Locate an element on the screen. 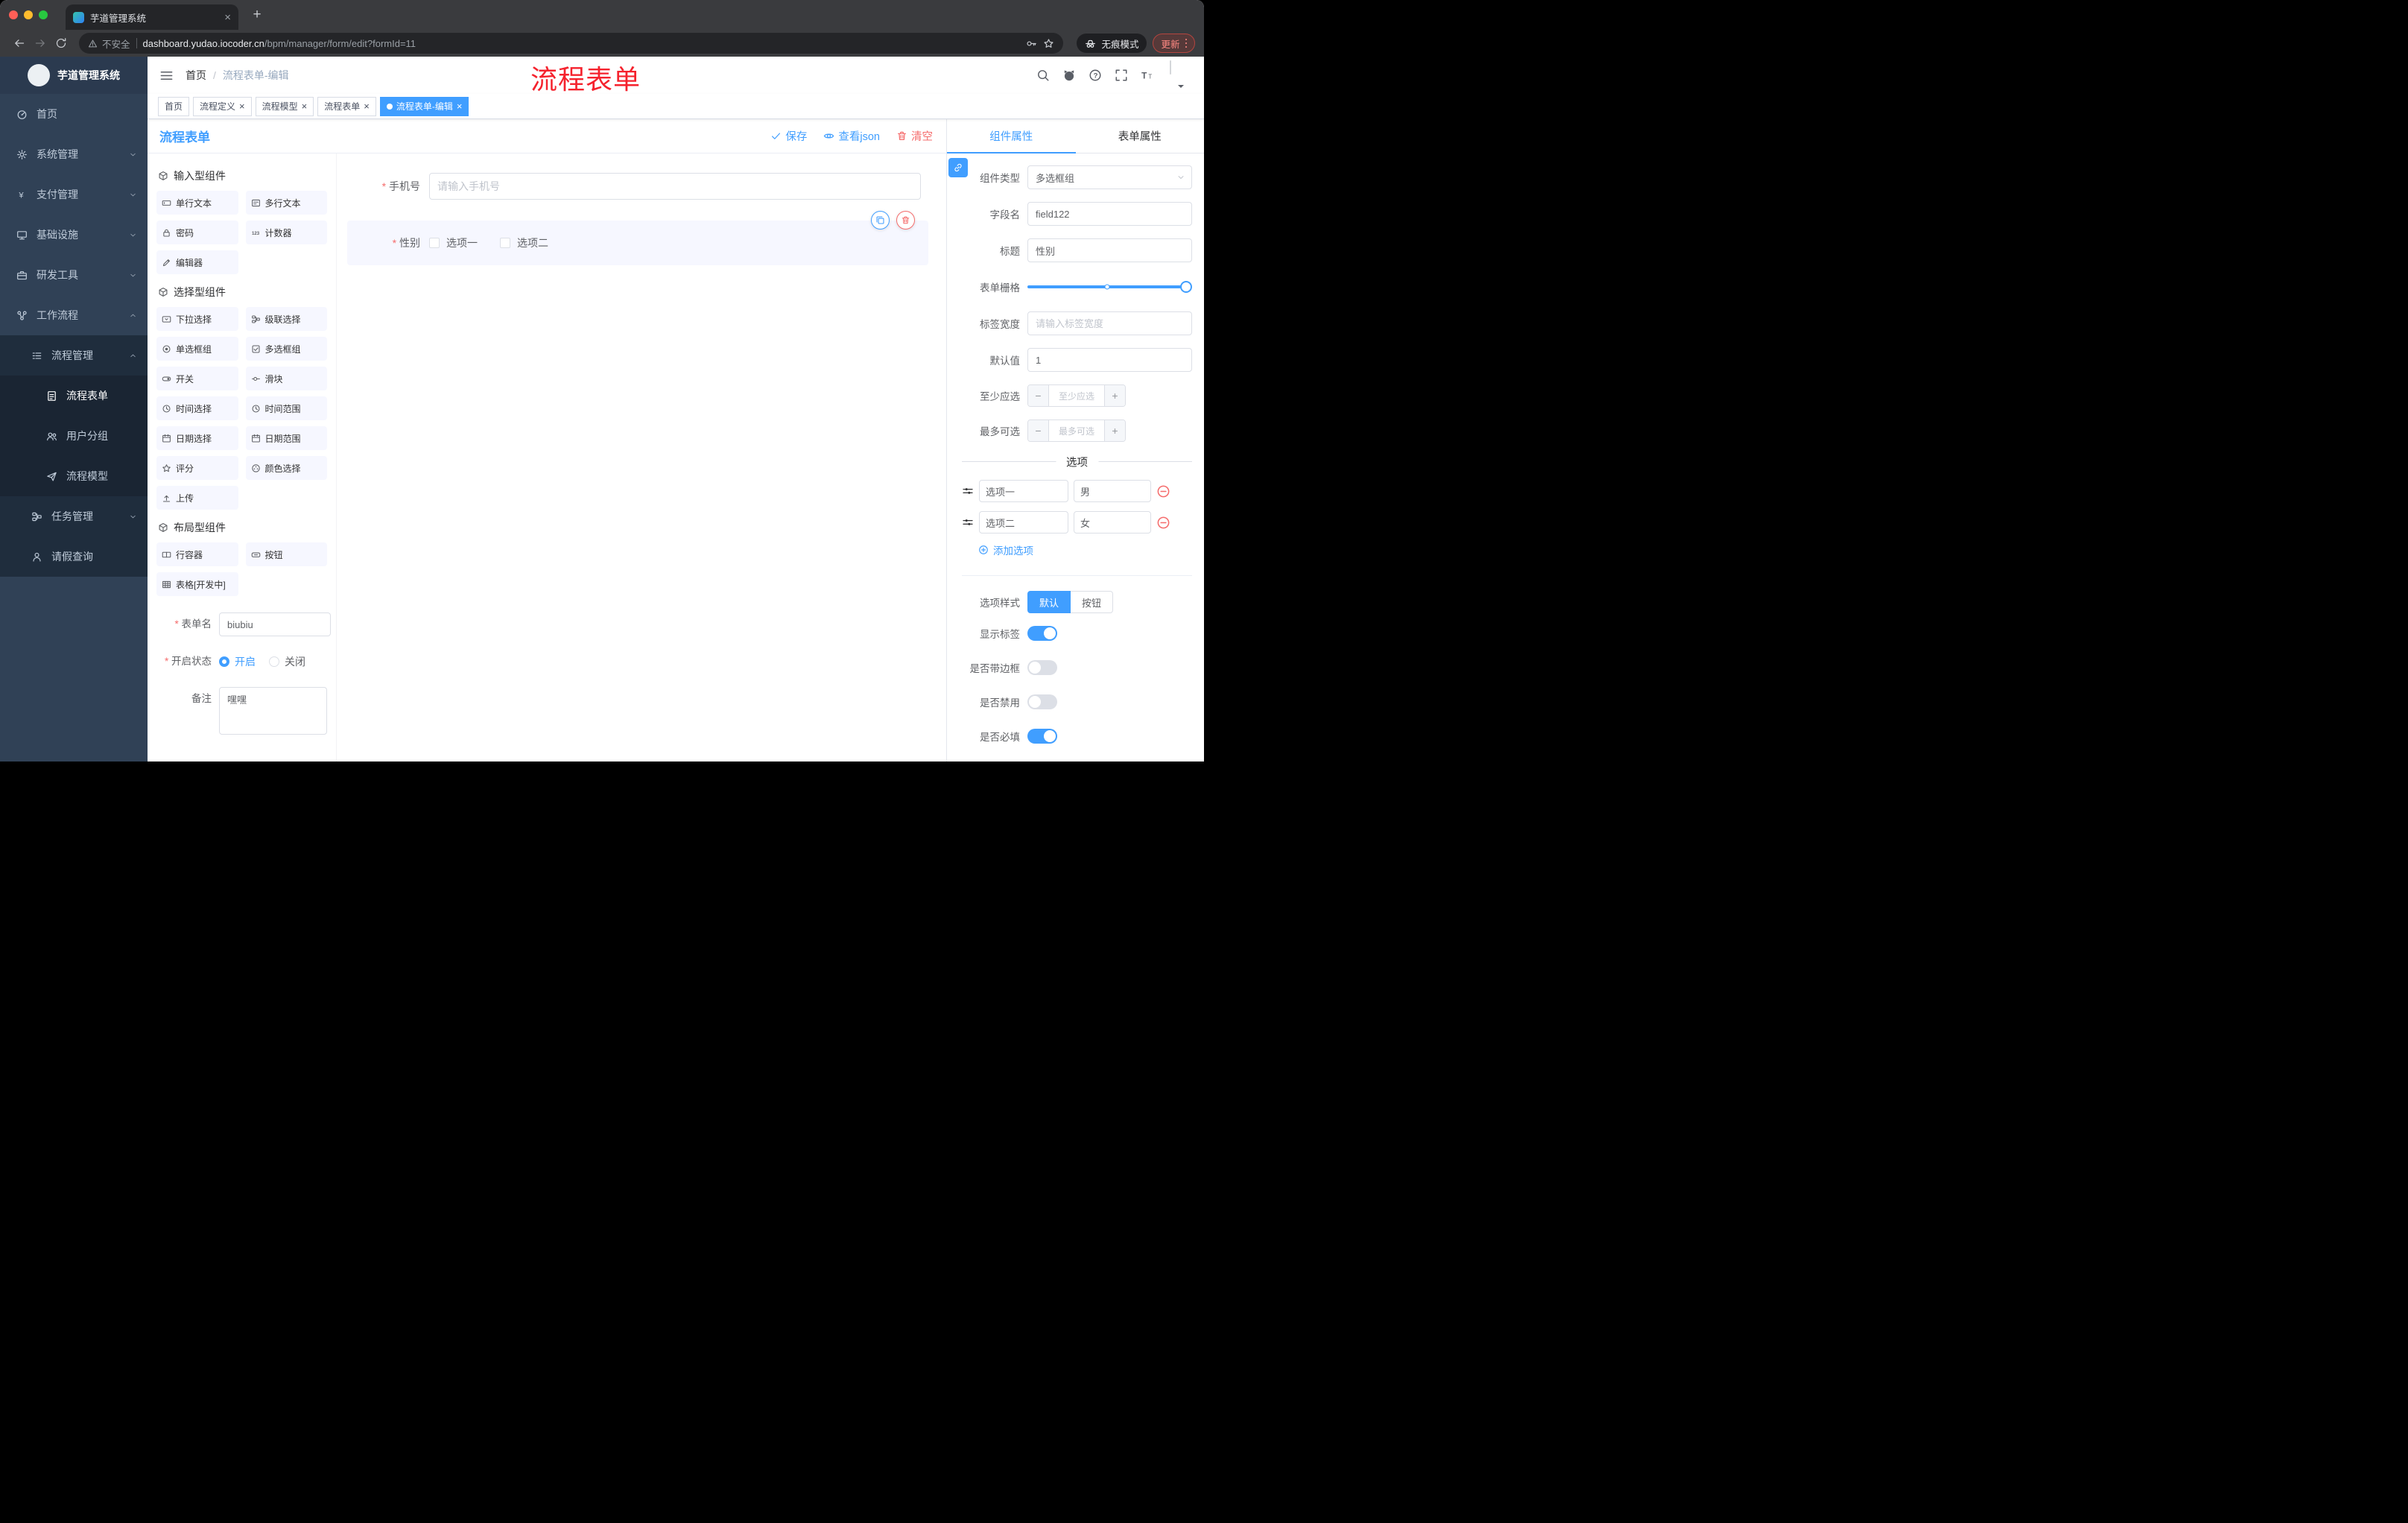 The height and width of the screenshot is (1523, 2408). reload-button is located at coordinates (61, 44).